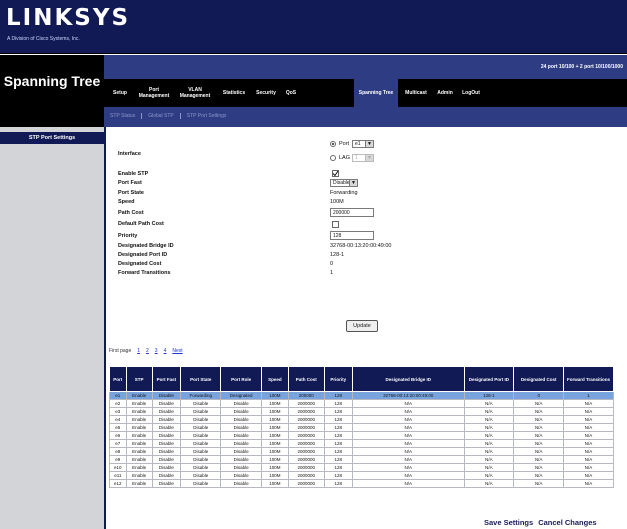 This screenshot has height=529, width=627. I want to click on menu-multicast: Multicast, so click(416, 93).